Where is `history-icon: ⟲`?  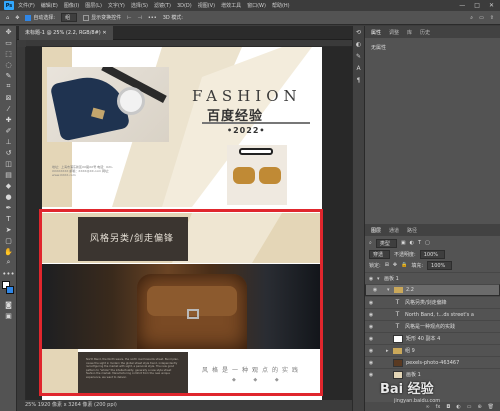
history-icon: ⟲ is located at coordinates (358, 32).